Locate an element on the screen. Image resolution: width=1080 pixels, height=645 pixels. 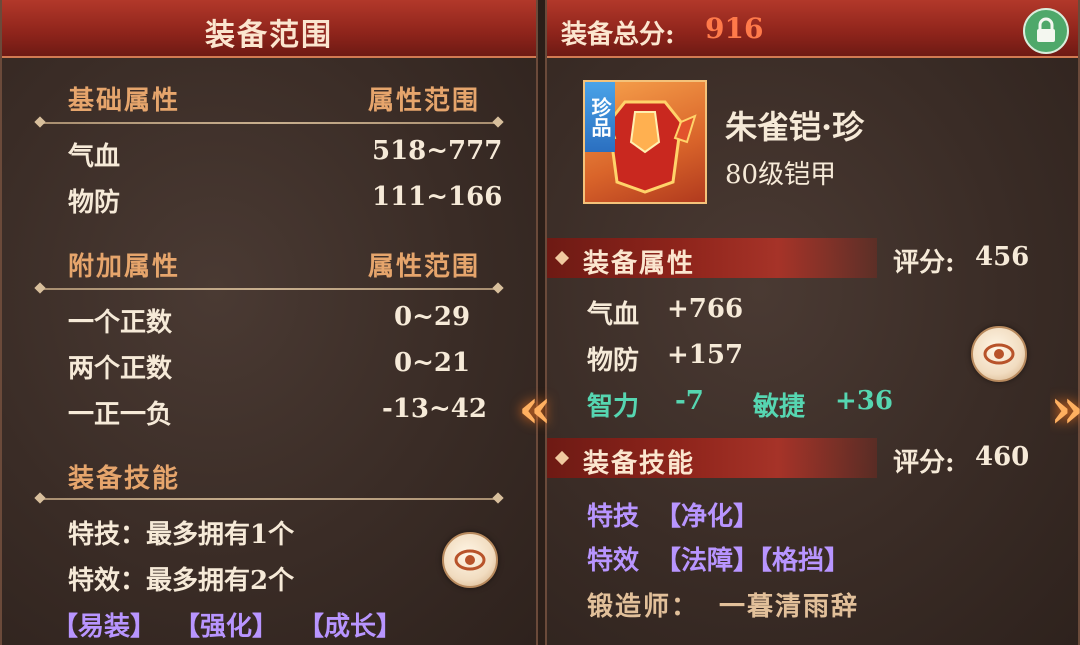
attr-name: 一正一负 is located at coordinates (120, 415).